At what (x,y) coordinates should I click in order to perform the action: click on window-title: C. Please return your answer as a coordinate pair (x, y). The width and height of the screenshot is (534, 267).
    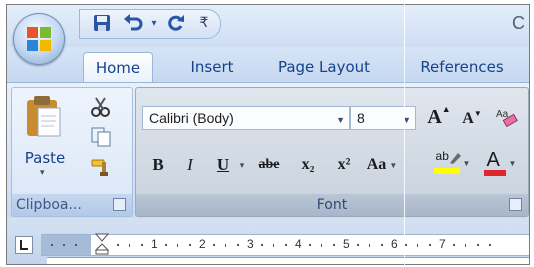
    Looking at the image, I should click on (518, 23).